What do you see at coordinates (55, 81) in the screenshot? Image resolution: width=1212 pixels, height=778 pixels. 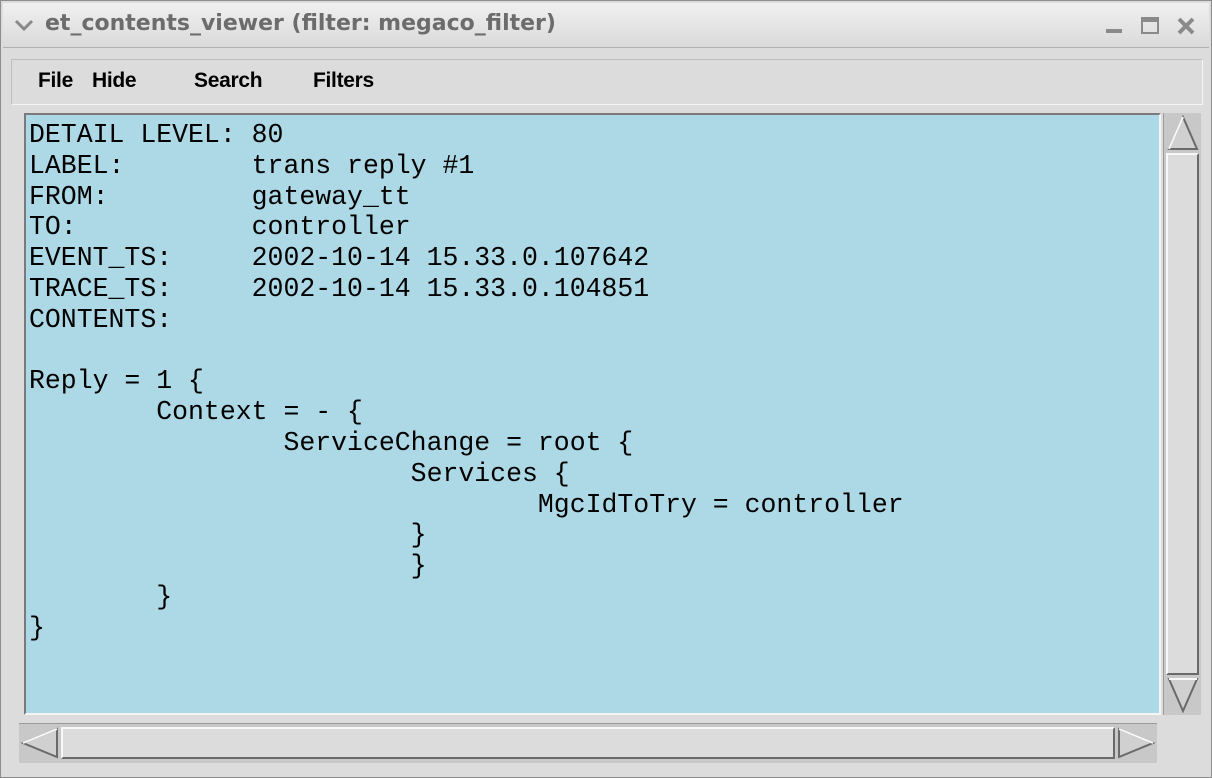 I see `menu-file: File` at bounding box center [55, 81].